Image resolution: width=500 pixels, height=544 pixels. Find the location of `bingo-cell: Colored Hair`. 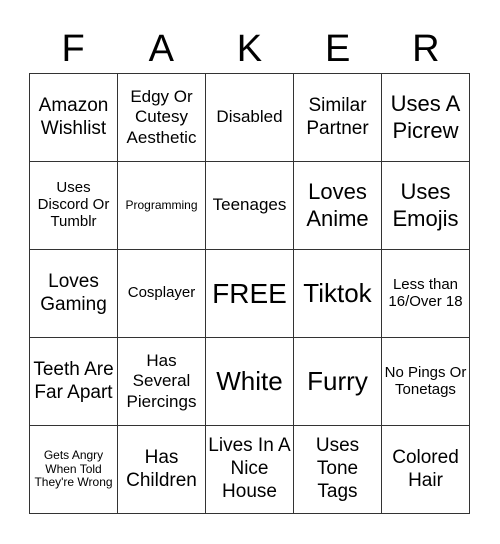

bingo-cell: Colored Hair is located at coordinates (426, 470).